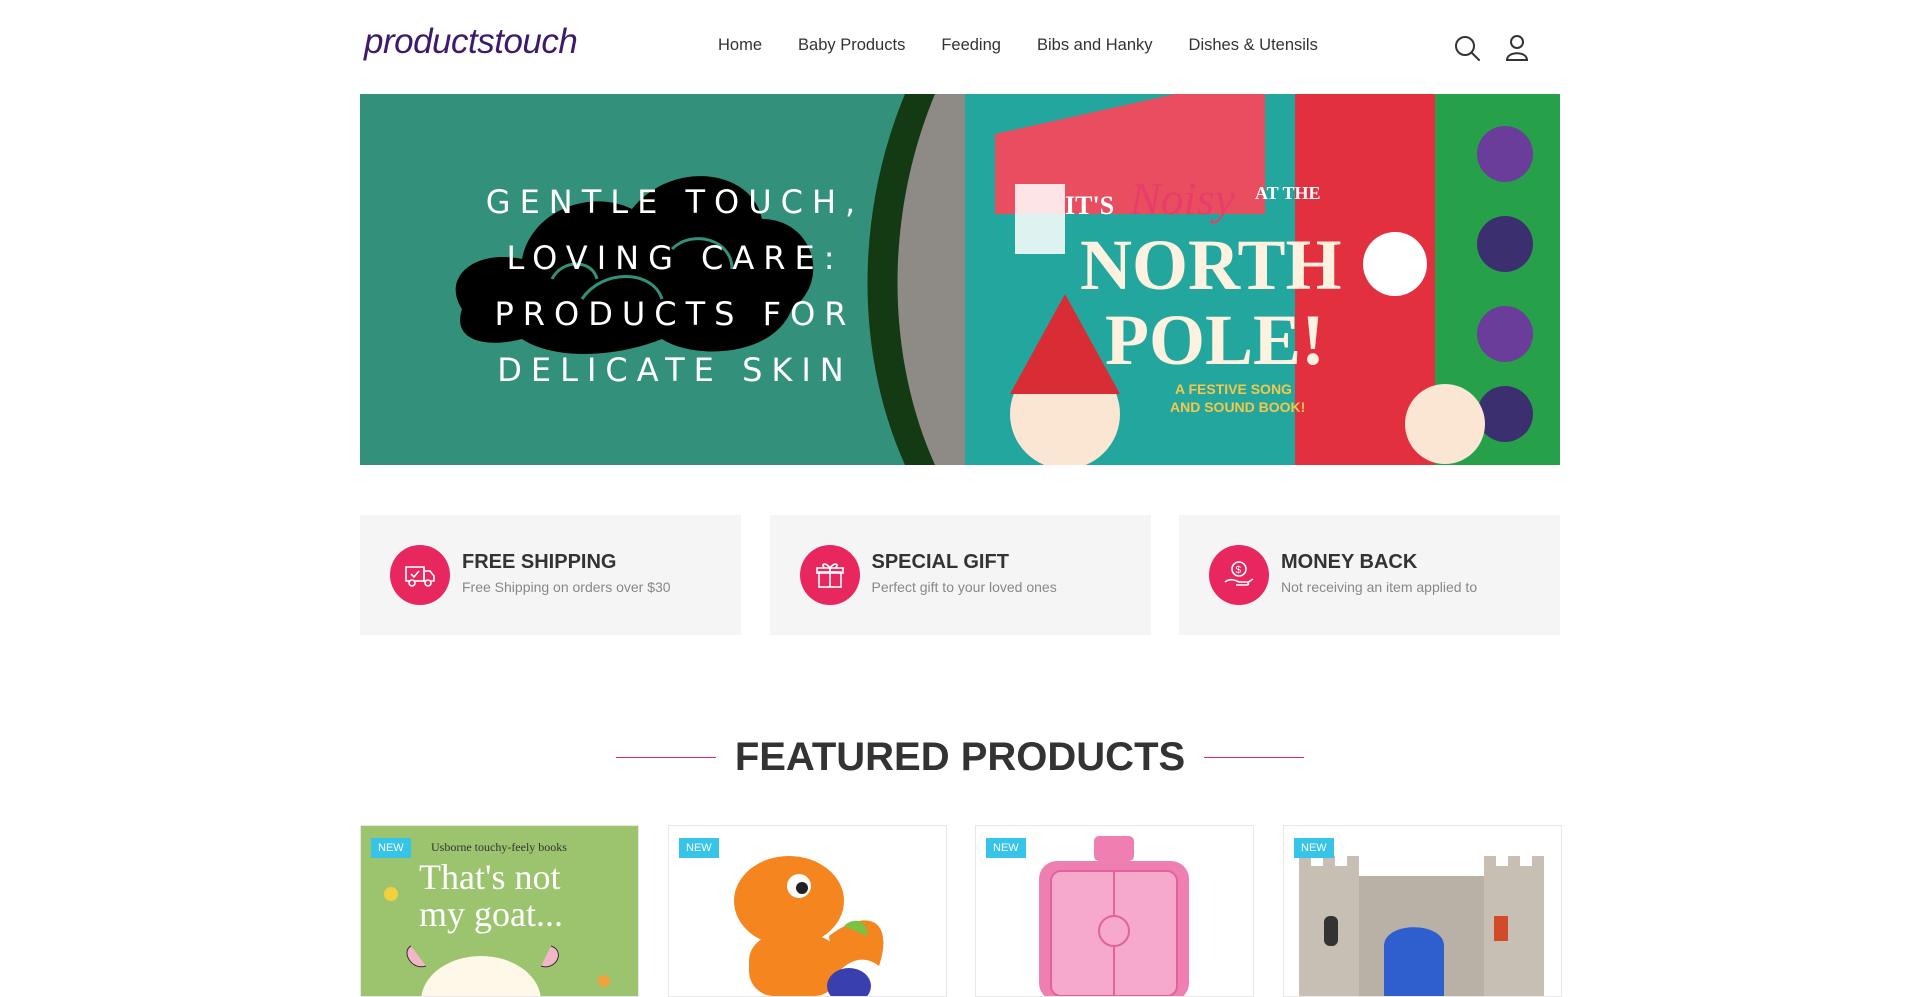  Describe the element at coordinates (666, 757) in the screenshot. I see `heading-divider-left` at that location.